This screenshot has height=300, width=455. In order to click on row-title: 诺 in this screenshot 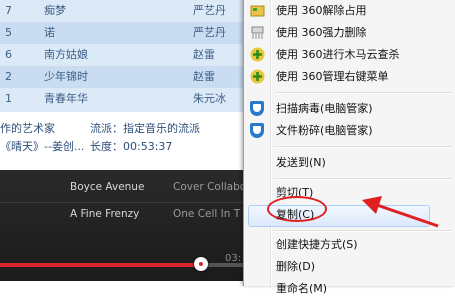, I will do `click(49, 32)`.